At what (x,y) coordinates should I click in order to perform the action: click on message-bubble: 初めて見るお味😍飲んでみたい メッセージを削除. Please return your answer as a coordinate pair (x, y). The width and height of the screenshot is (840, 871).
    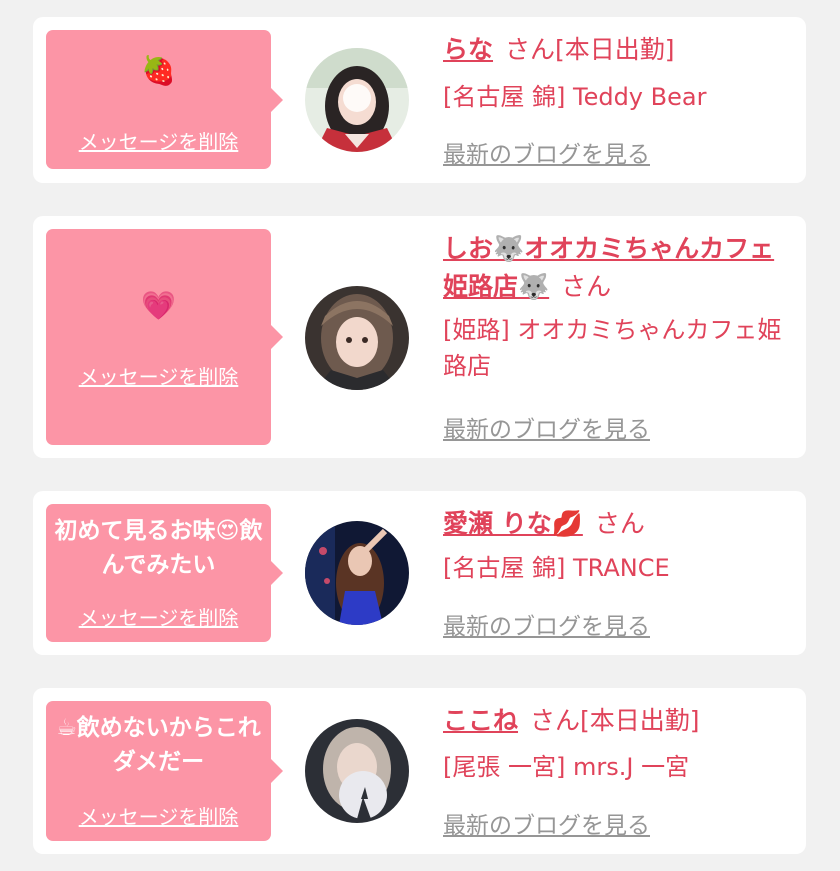
    Looking at the image, I should click on (164, 573).